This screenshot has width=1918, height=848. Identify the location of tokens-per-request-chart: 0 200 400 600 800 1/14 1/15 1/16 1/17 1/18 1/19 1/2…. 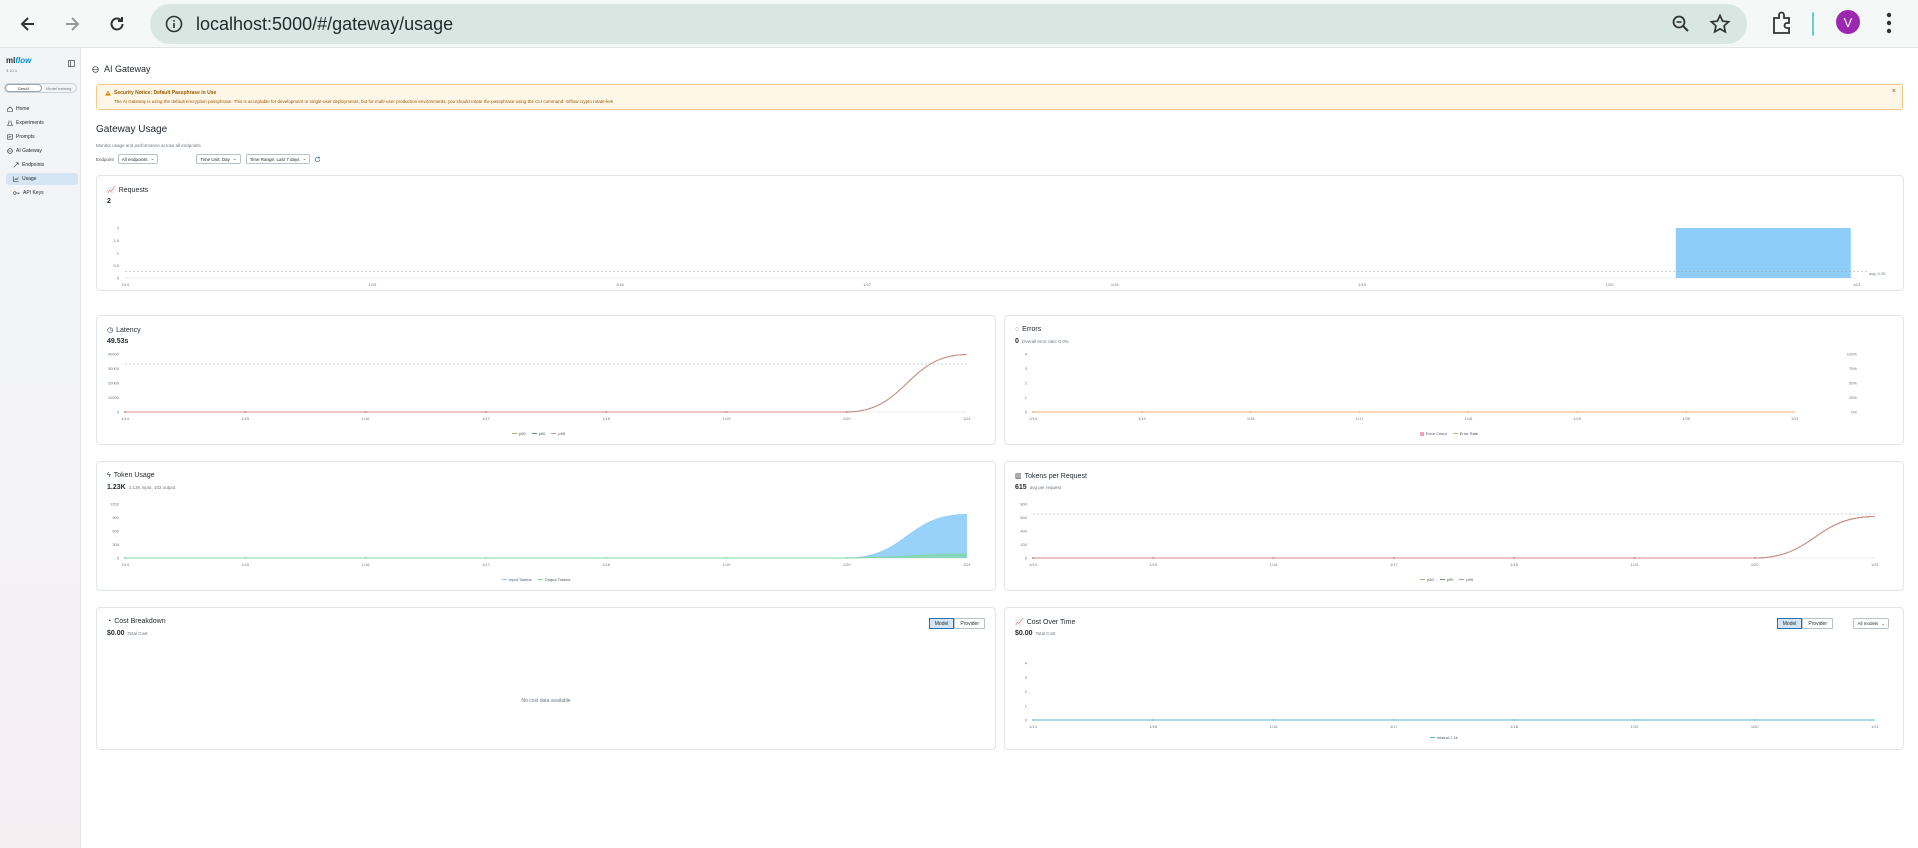
(1450, 535).